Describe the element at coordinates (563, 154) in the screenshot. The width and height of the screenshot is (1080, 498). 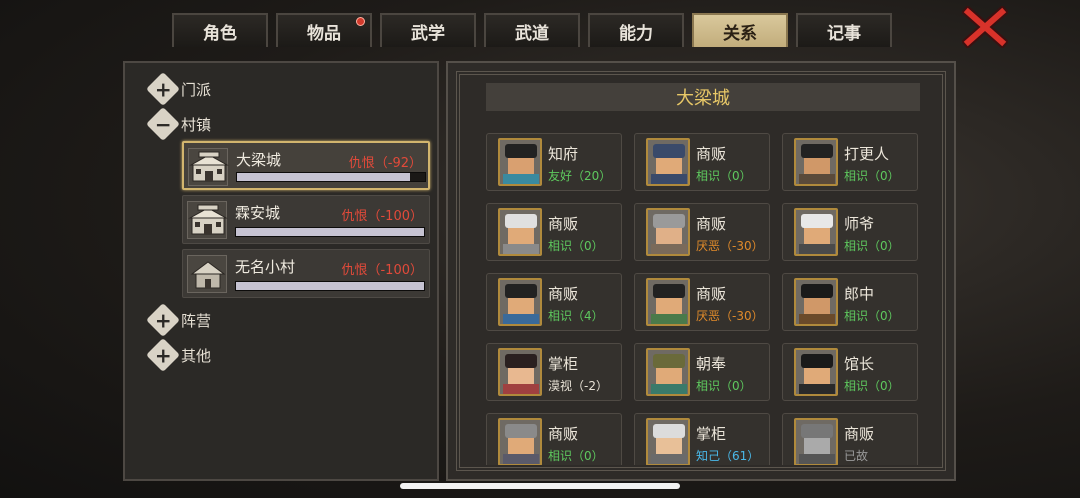
I see `npc-name: 知府` at that location.